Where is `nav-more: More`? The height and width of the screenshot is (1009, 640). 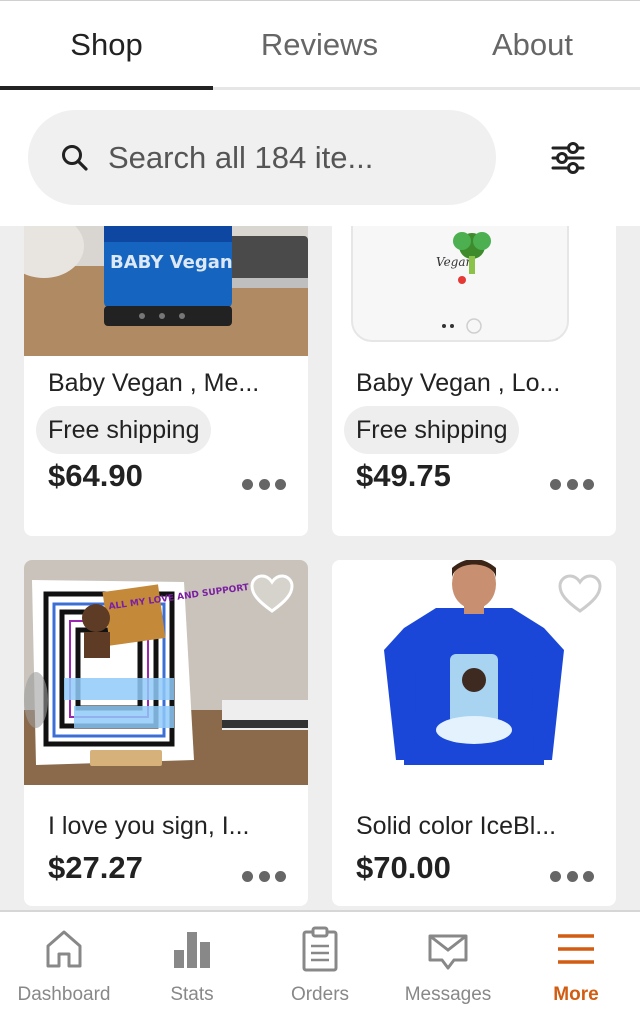
nav-more: More is located at coordinates (576, 960).